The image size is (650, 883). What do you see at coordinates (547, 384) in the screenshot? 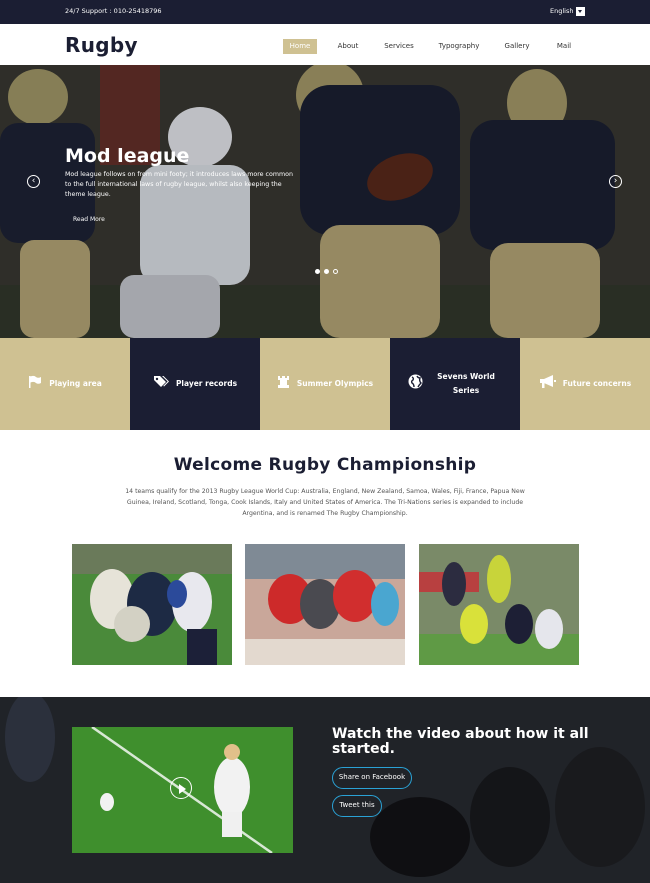
I see `bullhorn-icon` at bounding box center [547, 384].